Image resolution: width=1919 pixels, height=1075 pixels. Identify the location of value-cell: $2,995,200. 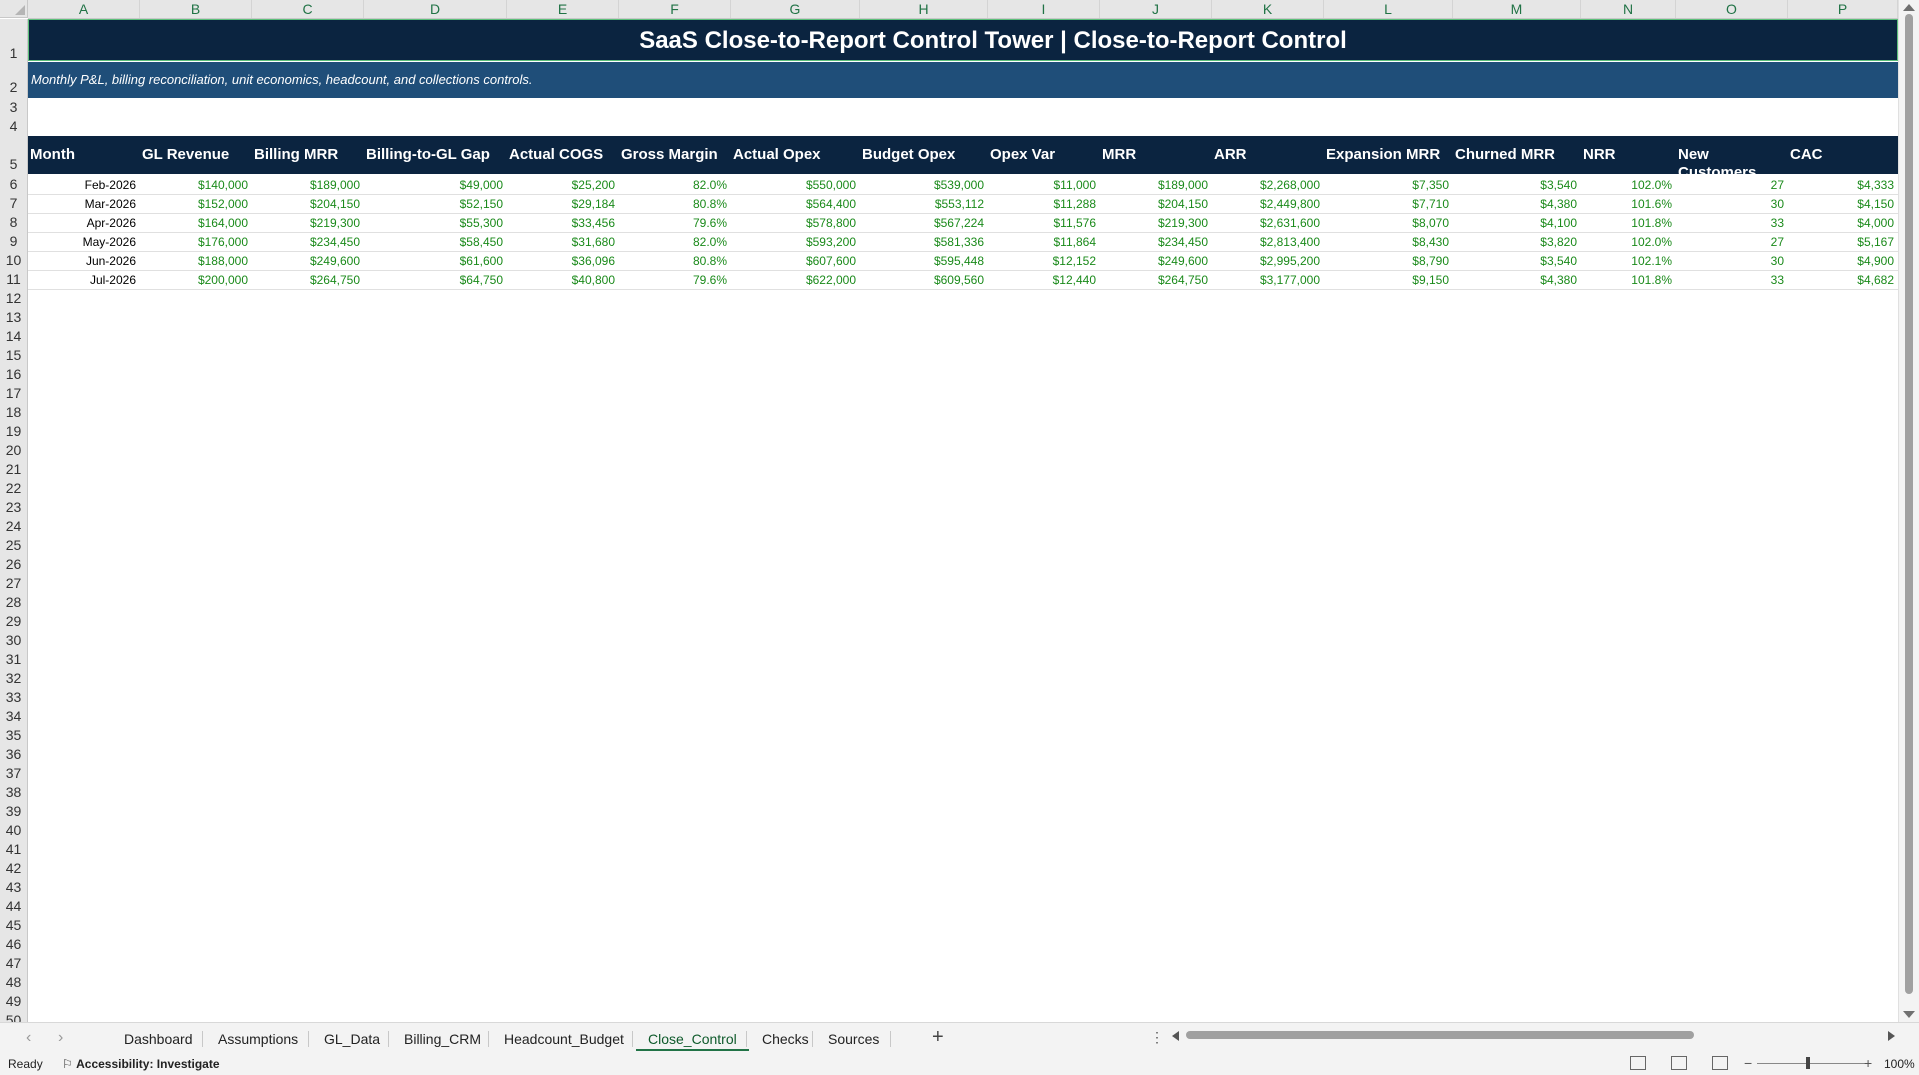
(1266, 261).